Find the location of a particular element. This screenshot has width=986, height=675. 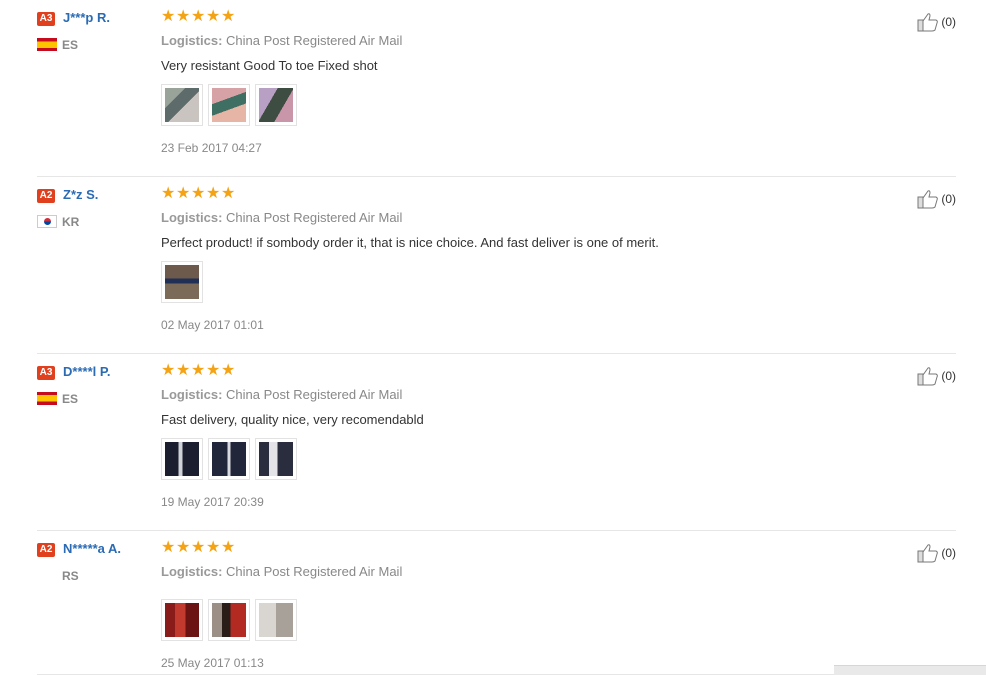

bottom-panel-edge is located at coordinates (910, 670).